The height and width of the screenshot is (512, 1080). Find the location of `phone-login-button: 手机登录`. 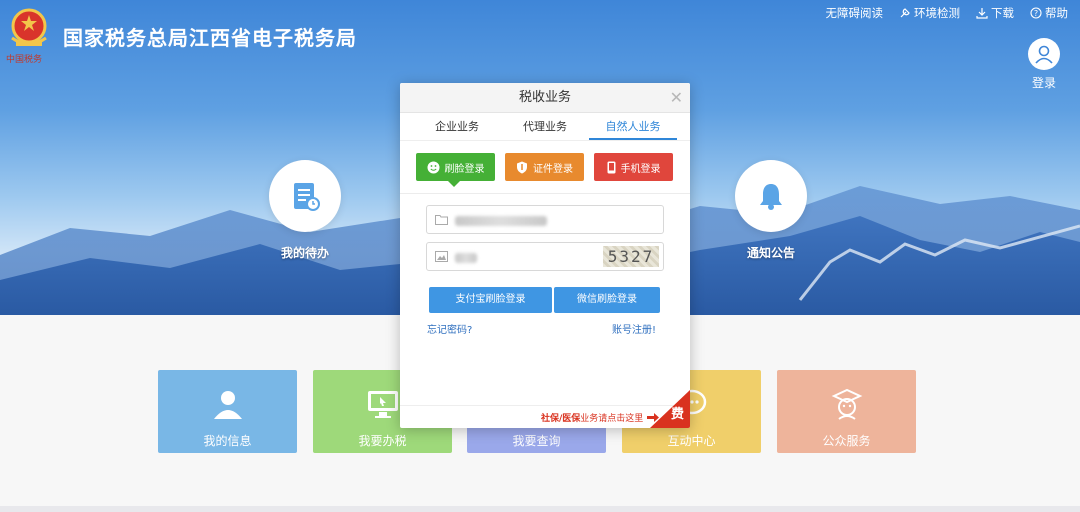

phone-login-button: 手机登录 is located at coordinates (633, 167).